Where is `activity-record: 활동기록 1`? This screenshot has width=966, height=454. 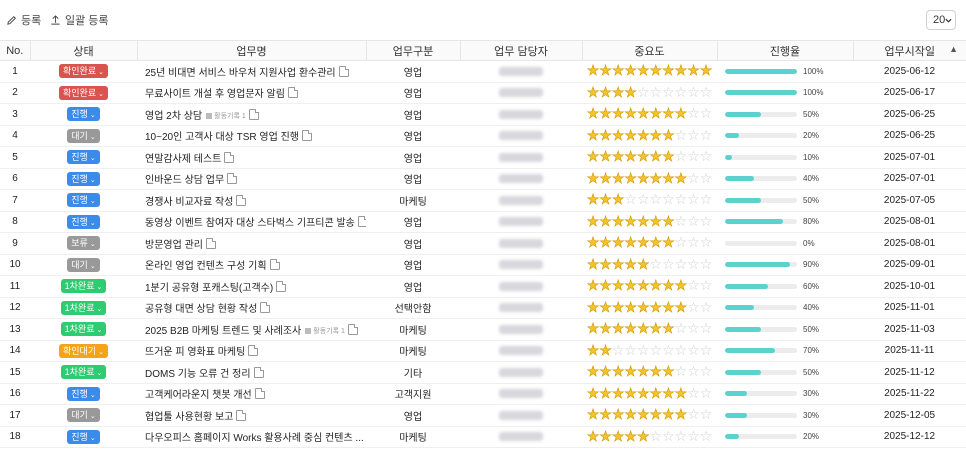
activity-record: 활동기록 1 is located at coordinates (325, 331).